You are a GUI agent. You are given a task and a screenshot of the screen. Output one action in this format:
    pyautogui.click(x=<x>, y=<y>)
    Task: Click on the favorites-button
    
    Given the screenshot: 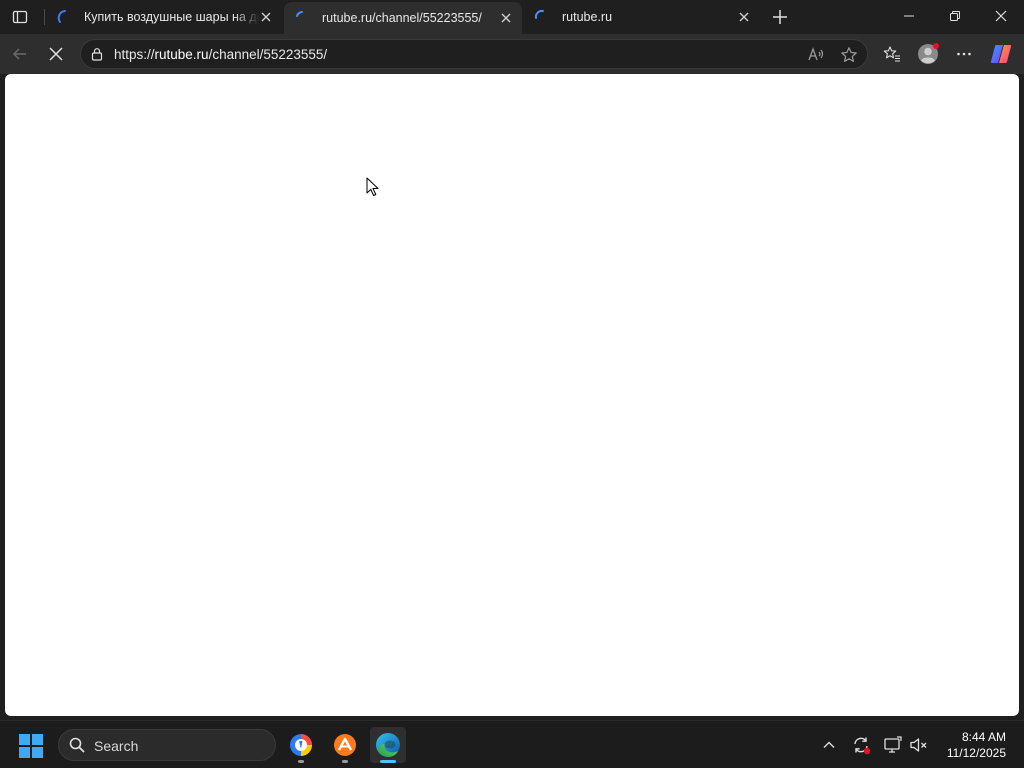 What is the action you would take?
    pyautogui.click(x=892, y=54)
    